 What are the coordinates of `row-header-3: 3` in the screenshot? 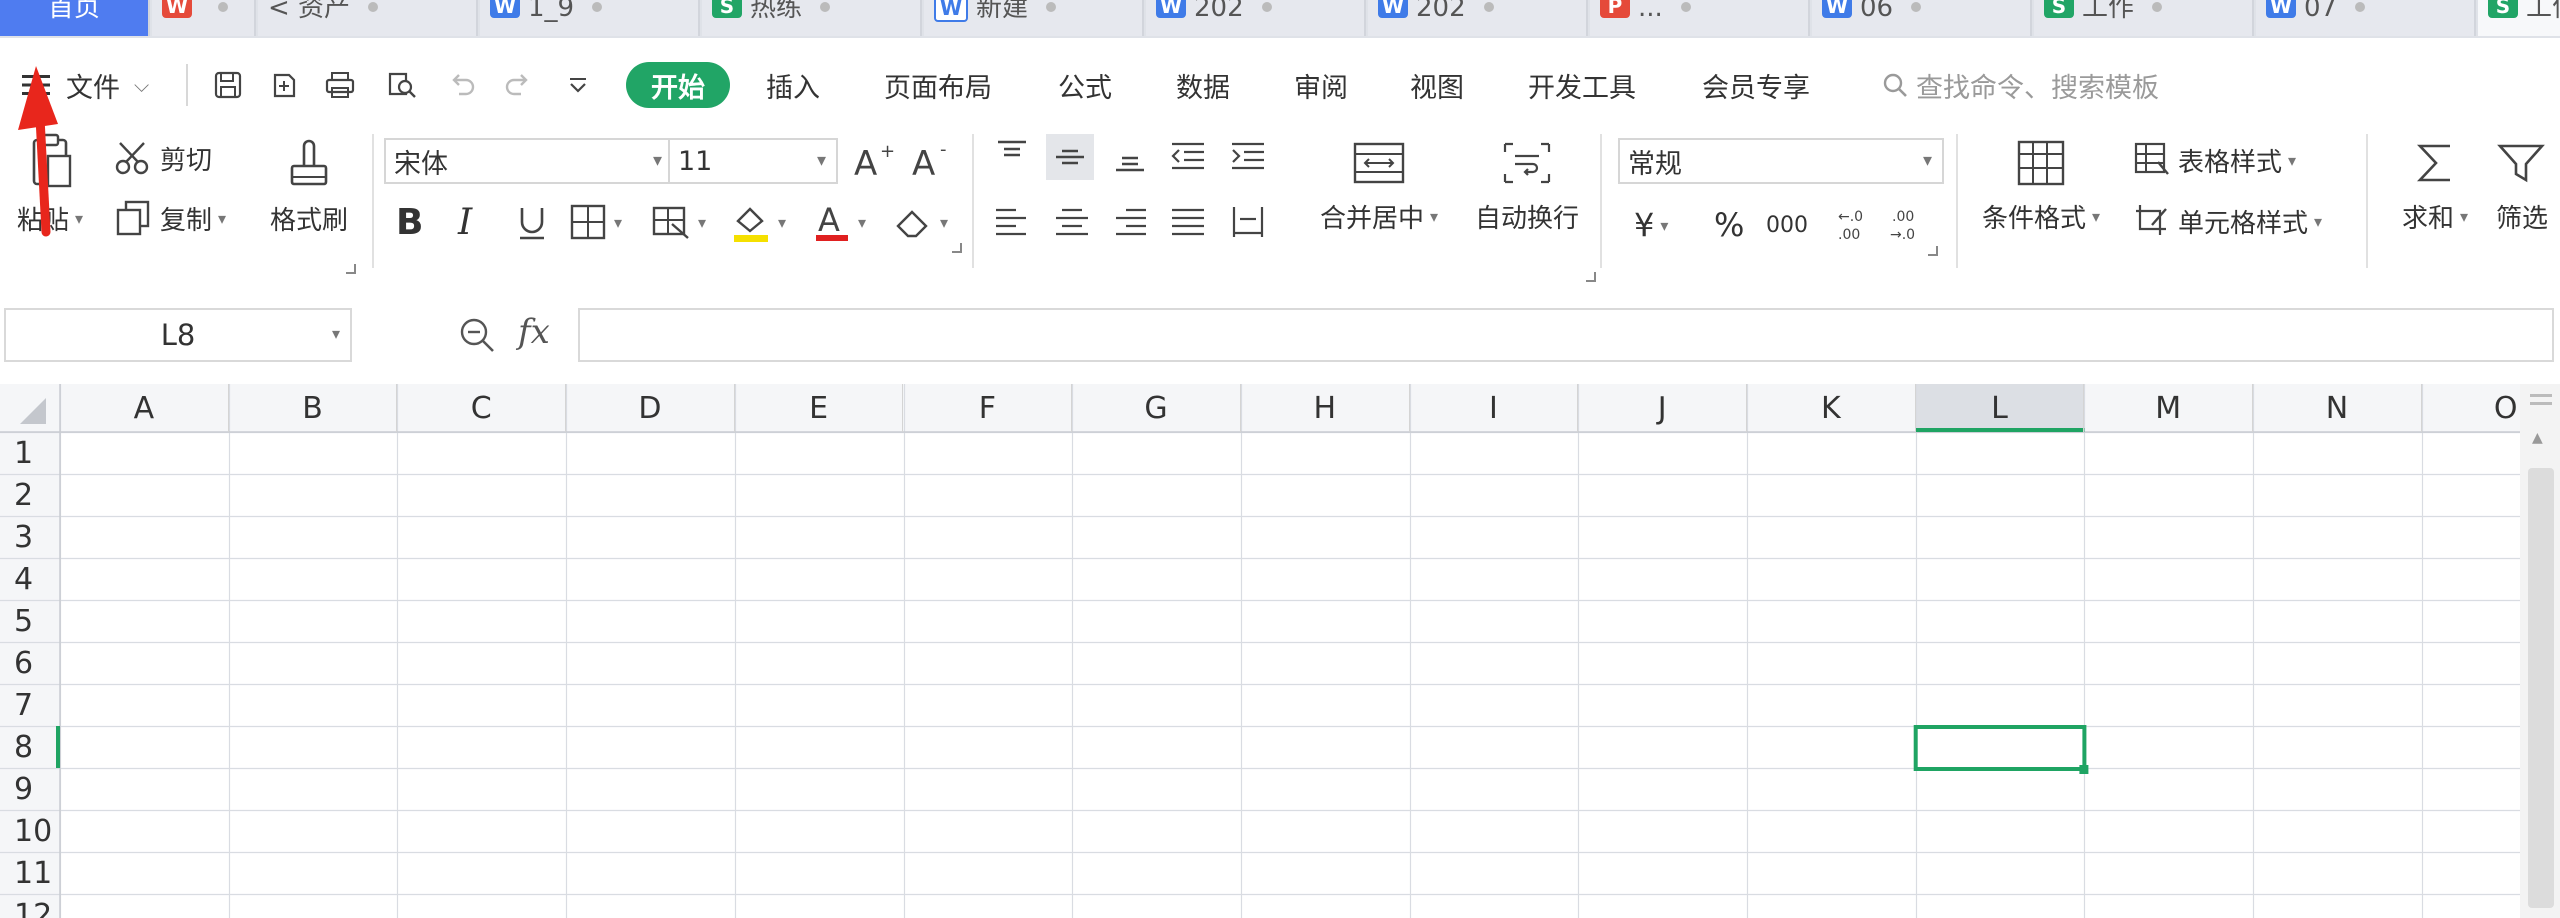 It's located at (30, 537).